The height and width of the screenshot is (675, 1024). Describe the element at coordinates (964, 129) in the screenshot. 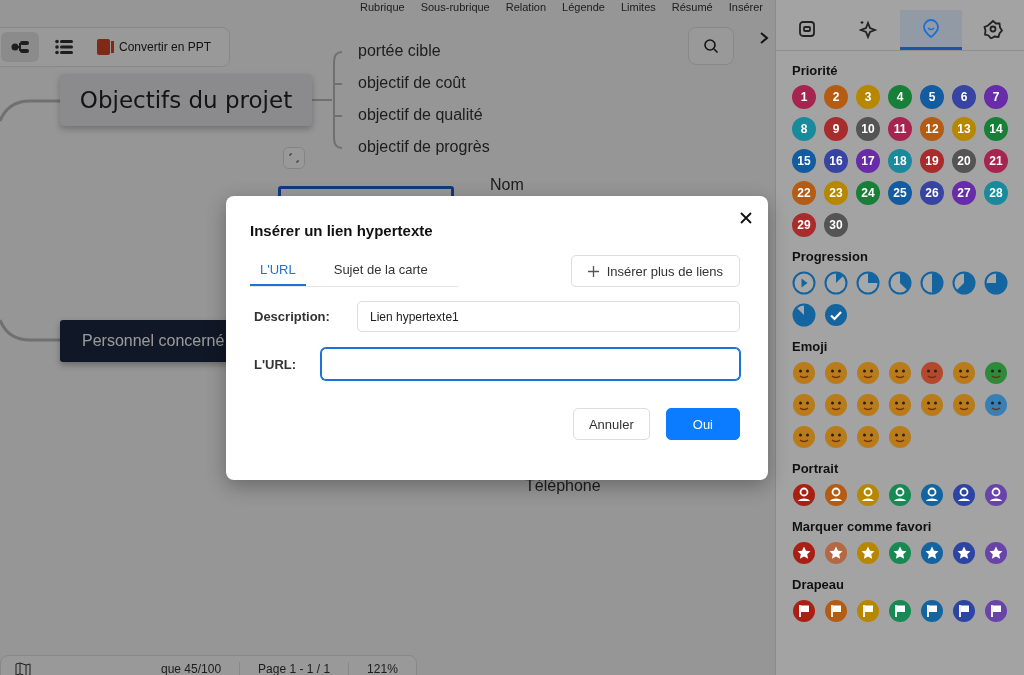

I see `priority-marker: 13` at that location.